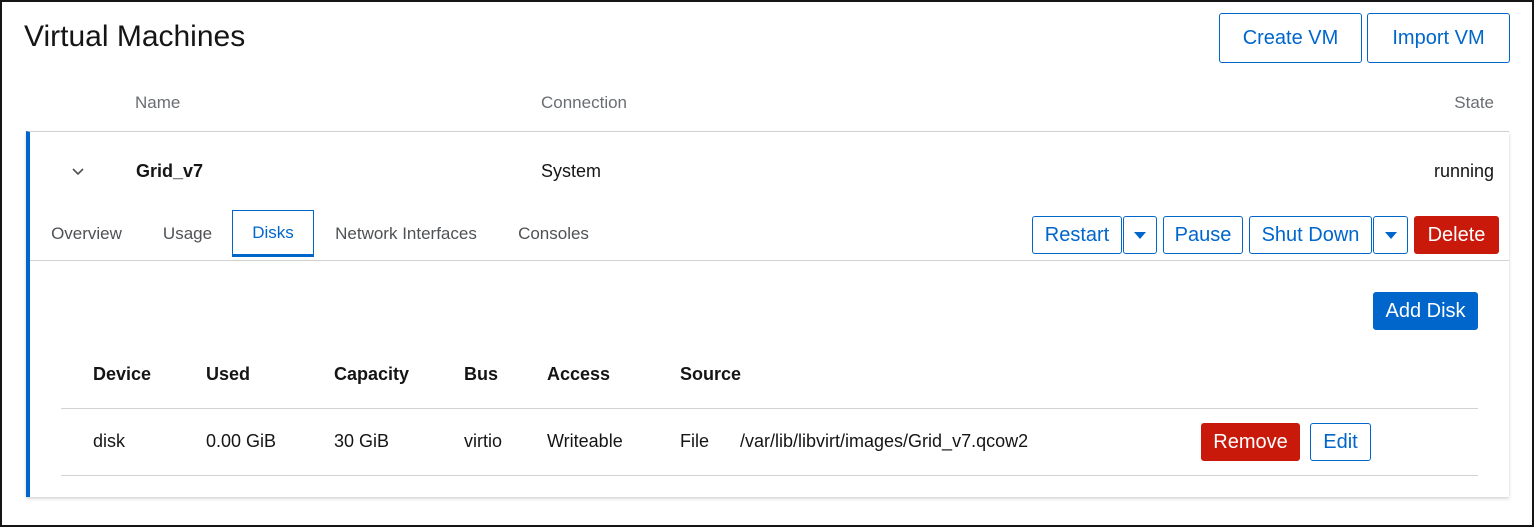  Describe the element at coordinates (187, 233) in the screenshot. I see `tab-usage: Usage` at that location.